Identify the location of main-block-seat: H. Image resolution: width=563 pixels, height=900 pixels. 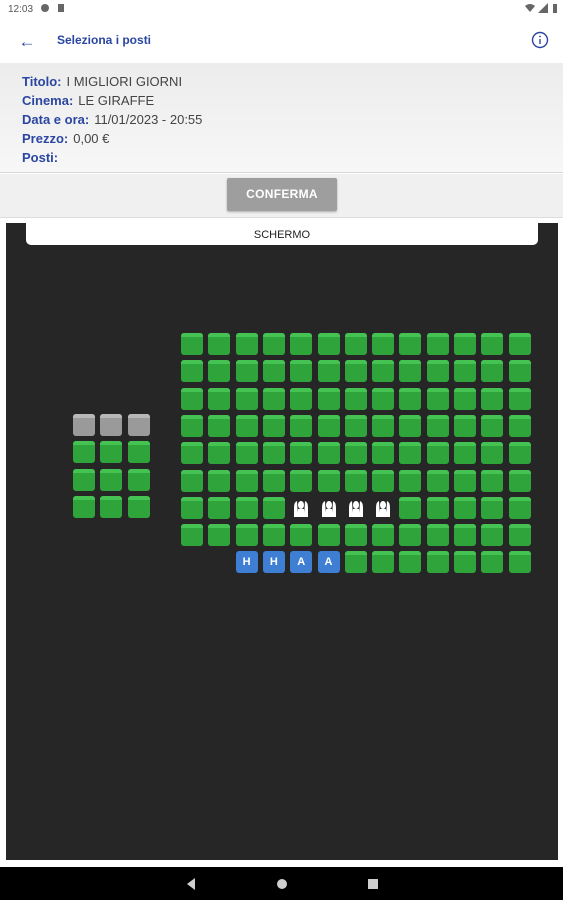
(246, 562).